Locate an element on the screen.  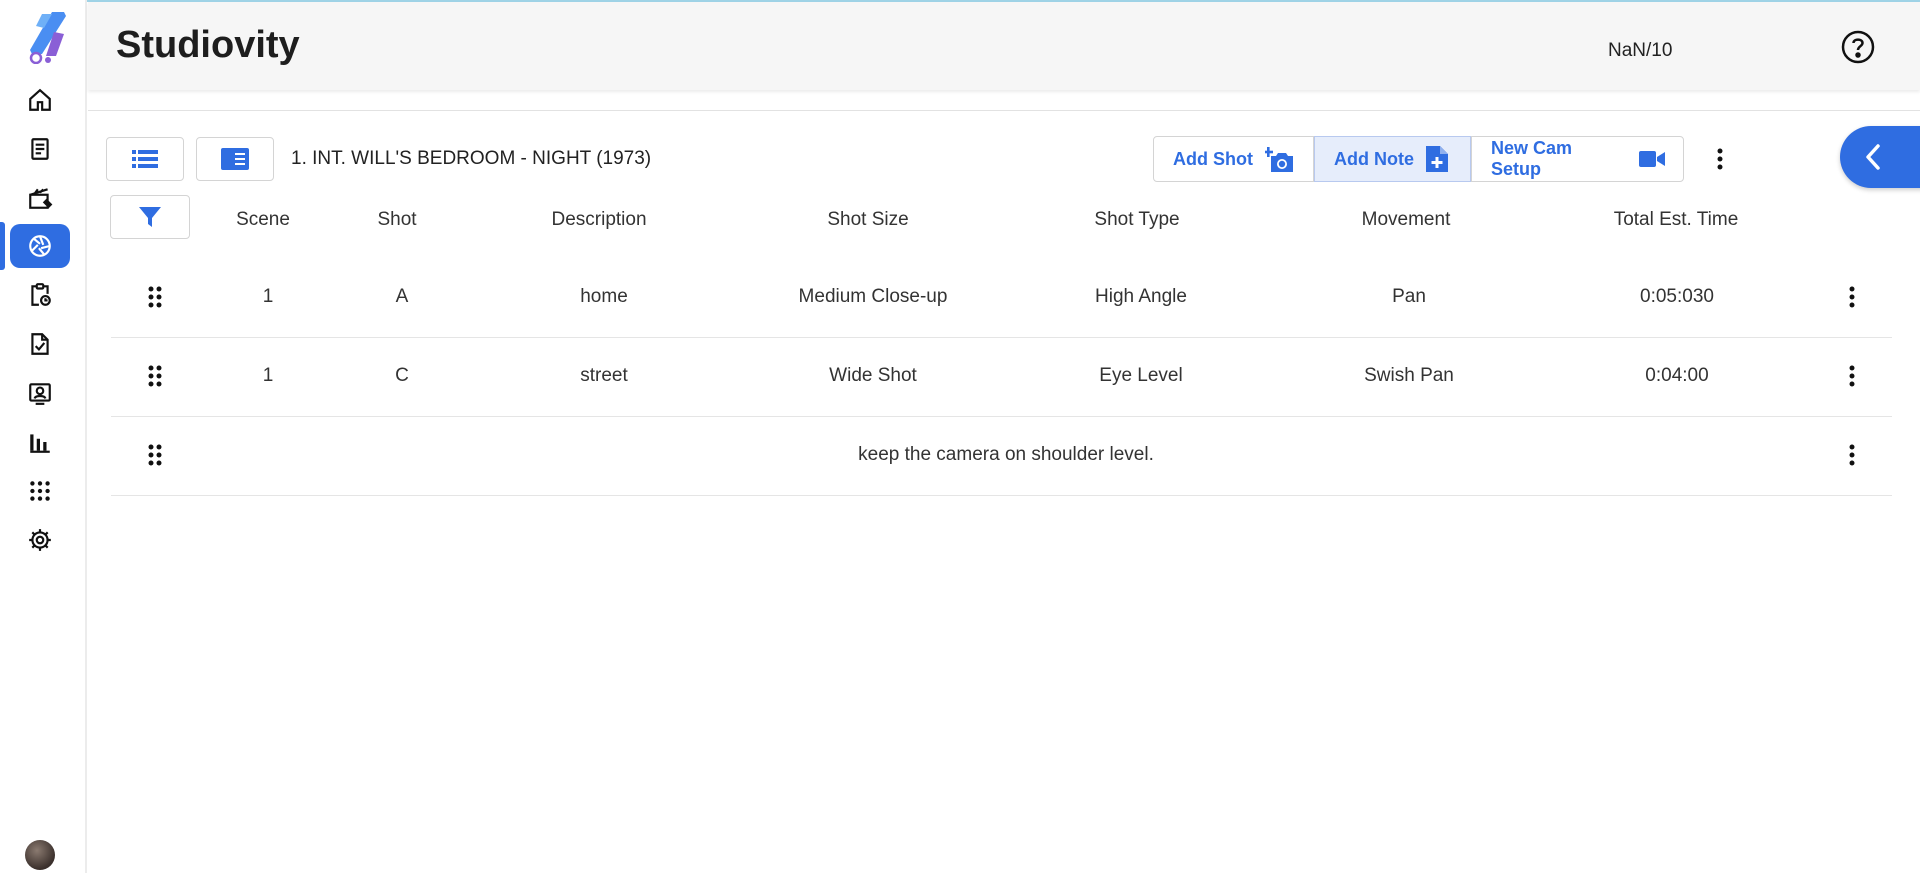
sidebar-item-contacts is located at coordinates (40, 393).